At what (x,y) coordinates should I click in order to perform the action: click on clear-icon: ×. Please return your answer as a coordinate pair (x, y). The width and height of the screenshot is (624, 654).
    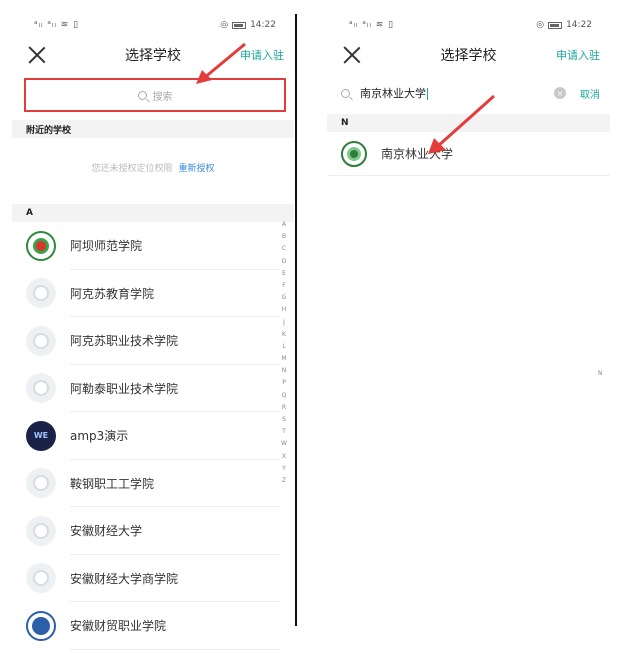
    Looking at the image, I should click on (560, 93).